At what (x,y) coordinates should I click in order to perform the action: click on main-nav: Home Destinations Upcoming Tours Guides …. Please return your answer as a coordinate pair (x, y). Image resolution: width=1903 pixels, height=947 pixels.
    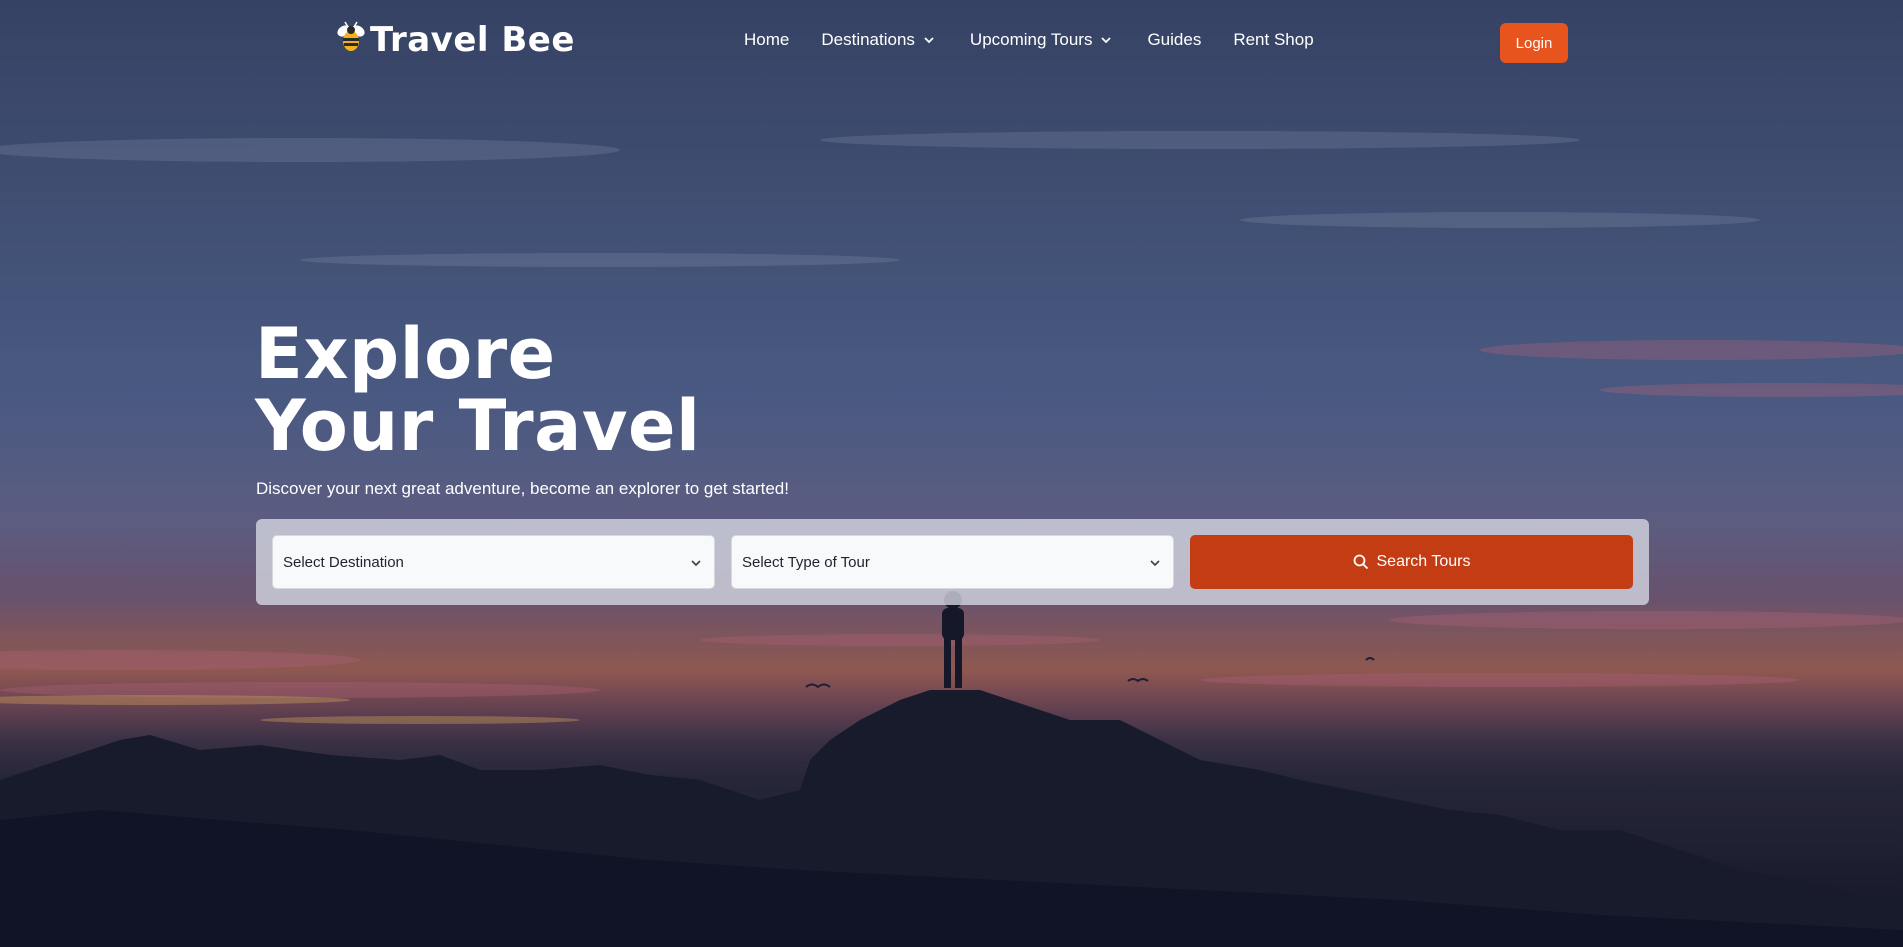
    Looking at the image, I should click on (1029, 40).